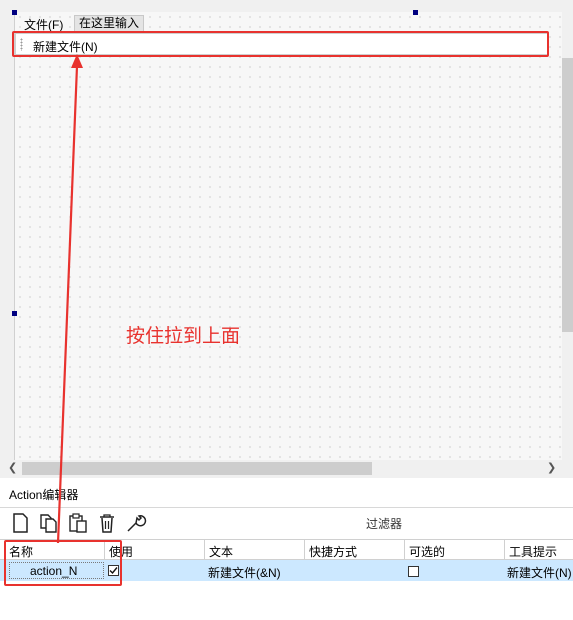  What do you see at coordinates (533, 551) in the screenshot?
I see `column-header-tooltip: 工具提示` at bounding box center [533, 551].